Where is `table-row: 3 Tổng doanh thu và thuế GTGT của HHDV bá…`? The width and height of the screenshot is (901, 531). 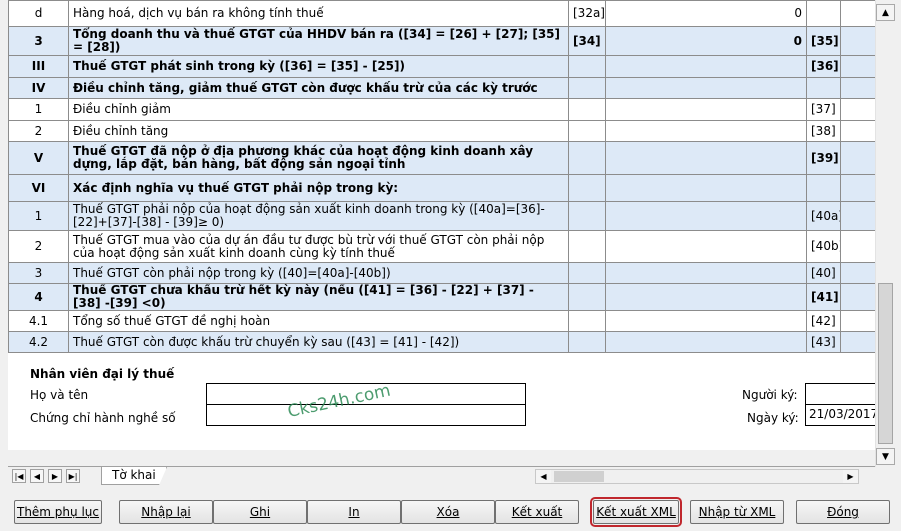 table-row: 3 Tổng doanh thu và thuế GTGT của HHDV bá… is located at coordinates (441, 41).